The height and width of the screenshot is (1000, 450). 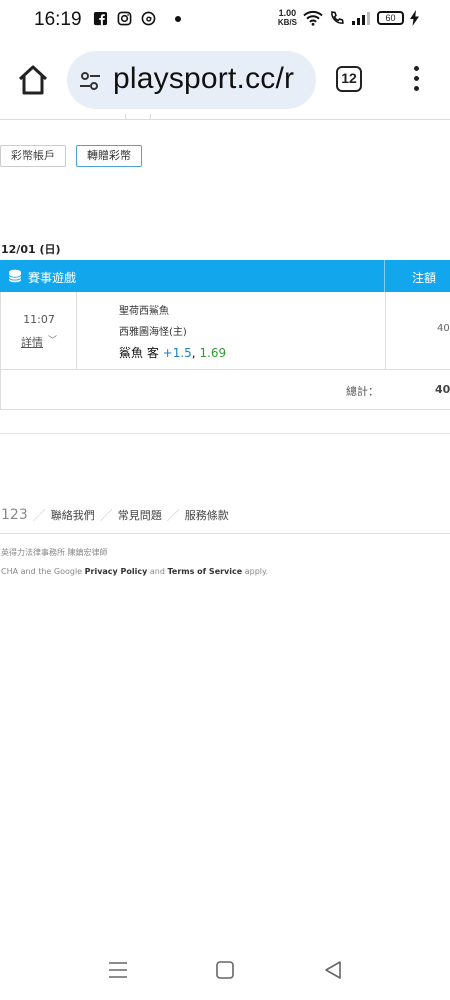 I want to click on back-icon, so click(x=333, y=970).